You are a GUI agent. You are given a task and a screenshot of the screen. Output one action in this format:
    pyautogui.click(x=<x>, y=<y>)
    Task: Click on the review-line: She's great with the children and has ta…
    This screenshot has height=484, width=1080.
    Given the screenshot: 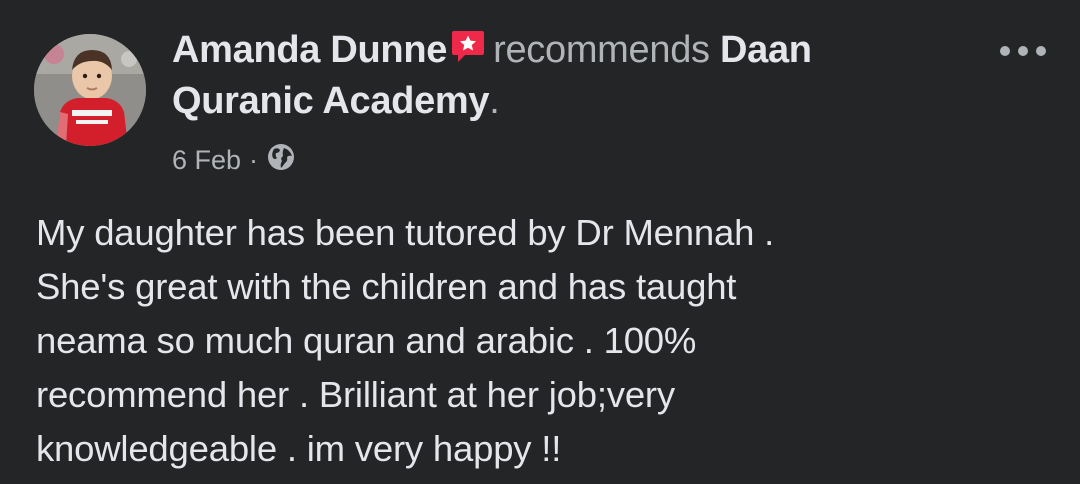 What is the action you would take?
    pyautogui.click(x=386, y=286)
    